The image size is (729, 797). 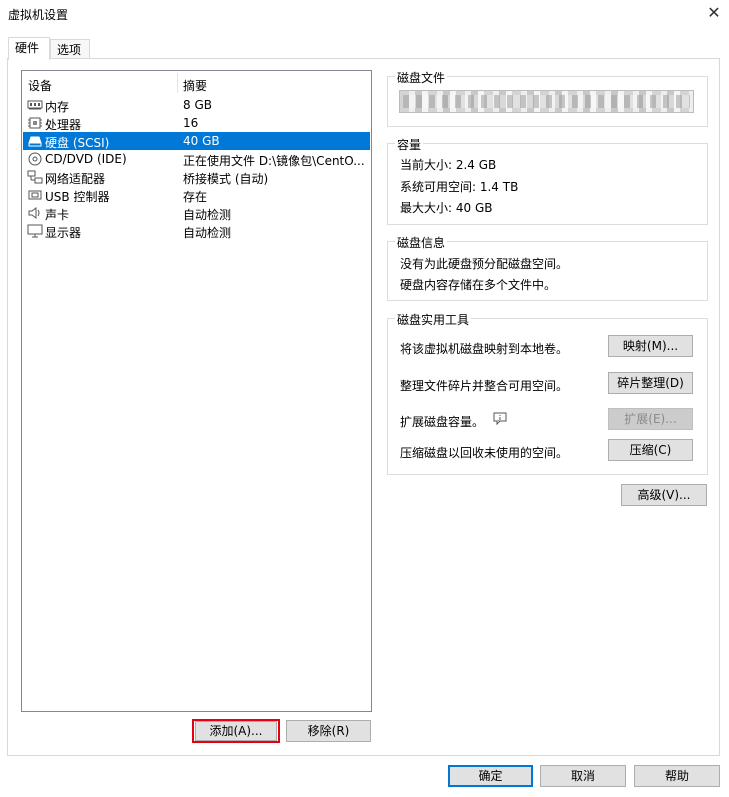 I want to click on device-name: 显示器, so click(x=63, y=233).